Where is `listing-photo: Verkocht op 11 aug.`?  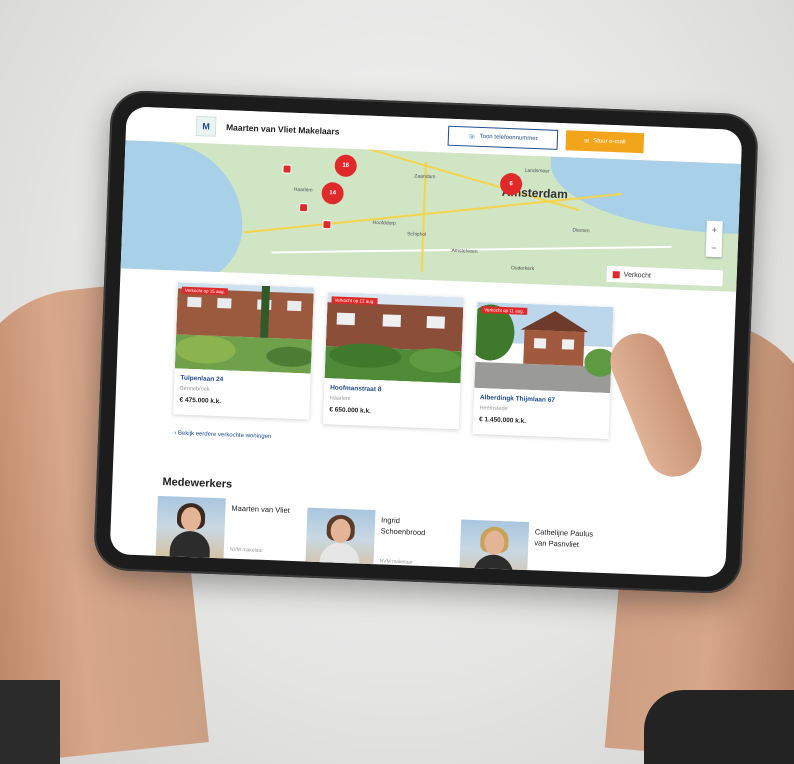
listing-photo: Verkocht op 11 aug. is located at coordinates (544, 347).